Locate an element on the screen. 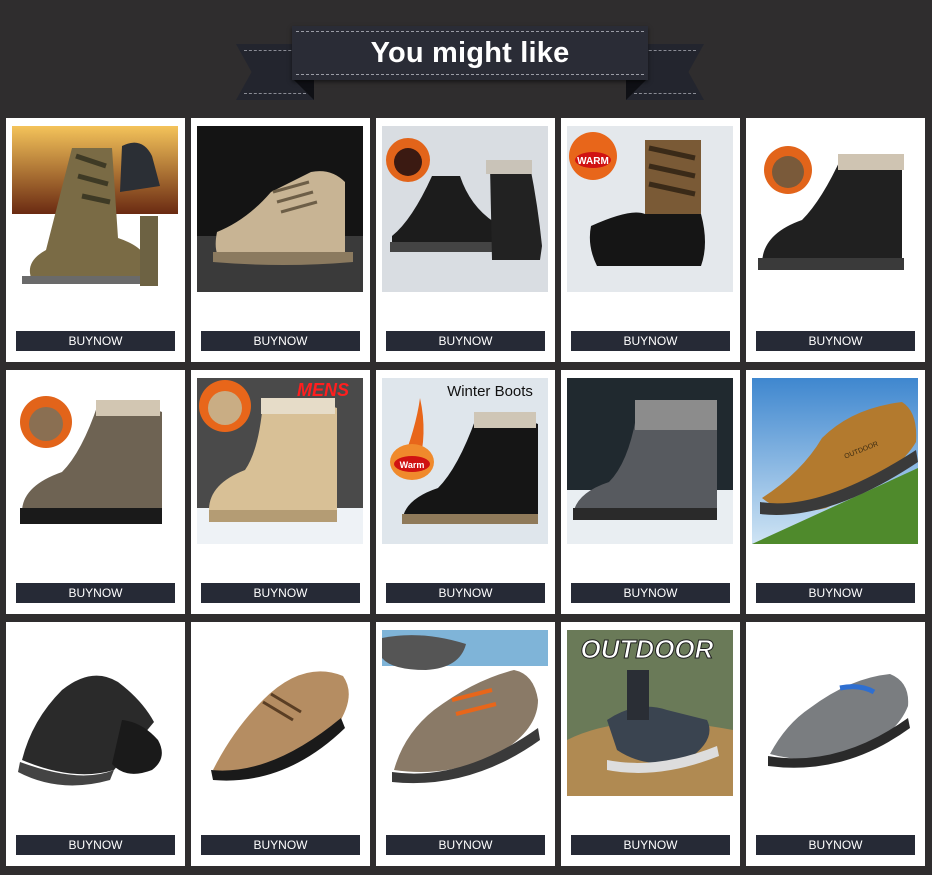  section-banner: You might like is located at coordinates (470, 63).